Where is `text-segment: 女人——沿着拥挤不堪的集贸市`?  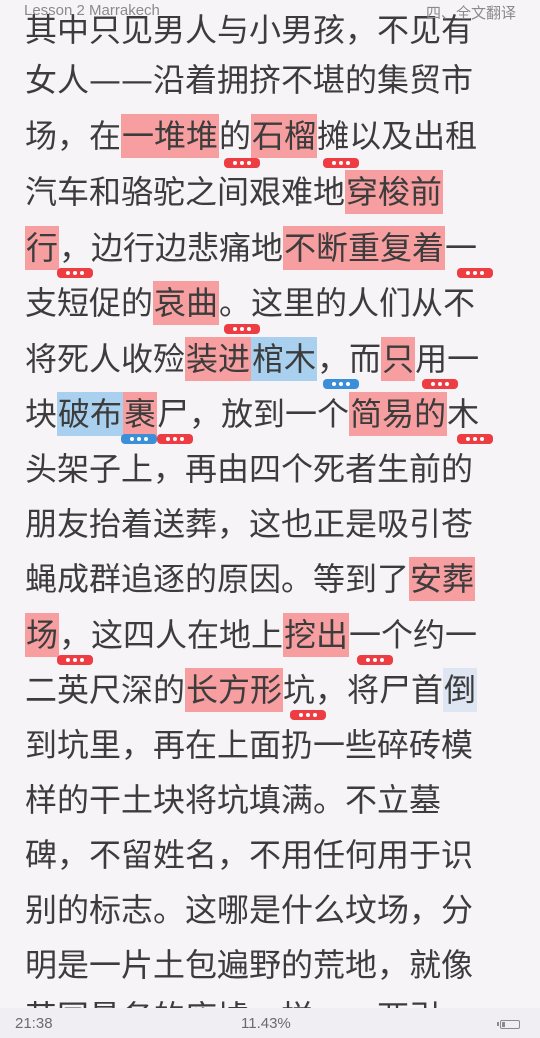
text-segment: 女人——沿着拥挤不堪的集贸市 is located at coordinates (249, 80).